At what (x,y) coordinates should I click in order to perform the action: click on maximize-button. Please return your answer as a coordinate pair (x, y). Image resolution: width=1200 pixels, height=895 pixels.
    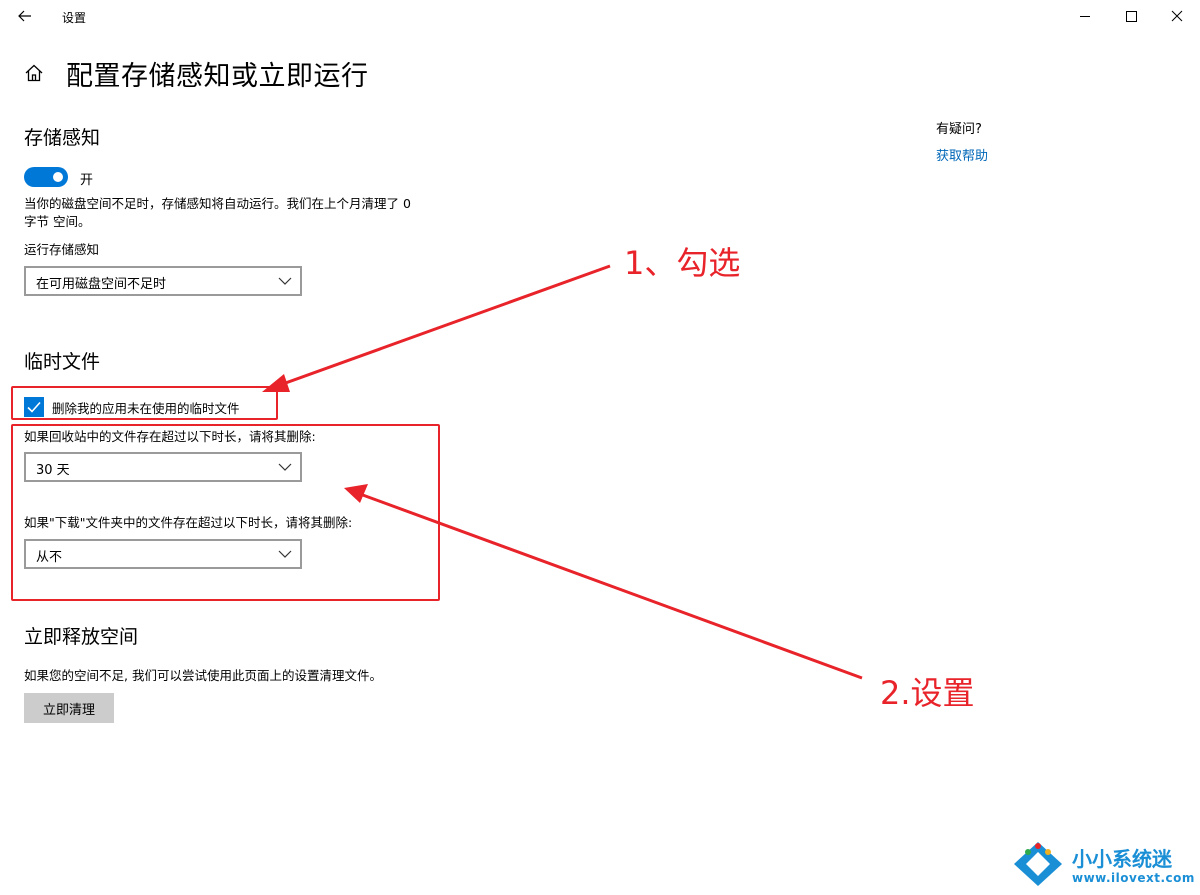
    Looking at the image, I should click on (1131, 16).